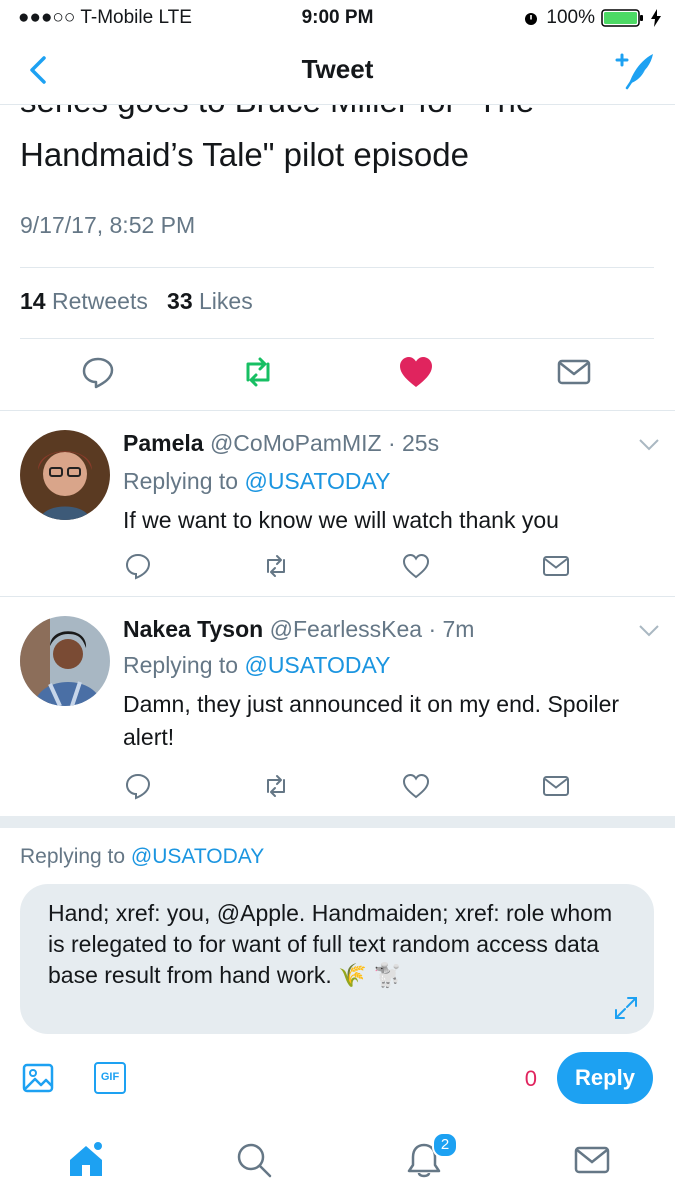  I want to click on like-count-link: 33 Likes, so click(210, 301).